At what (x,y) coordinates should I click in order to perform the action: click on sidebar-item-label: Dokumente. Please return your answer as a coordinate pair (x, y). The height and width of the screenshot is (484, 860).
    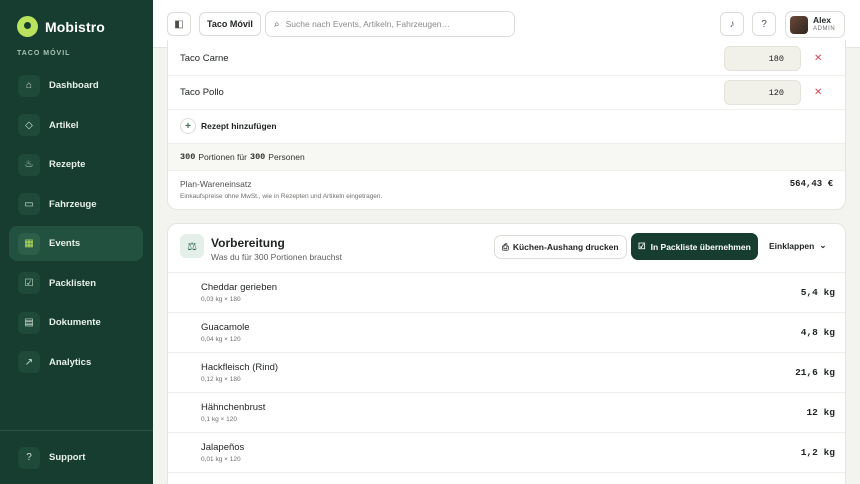
    Looking at the image, I should click on (75, 322).